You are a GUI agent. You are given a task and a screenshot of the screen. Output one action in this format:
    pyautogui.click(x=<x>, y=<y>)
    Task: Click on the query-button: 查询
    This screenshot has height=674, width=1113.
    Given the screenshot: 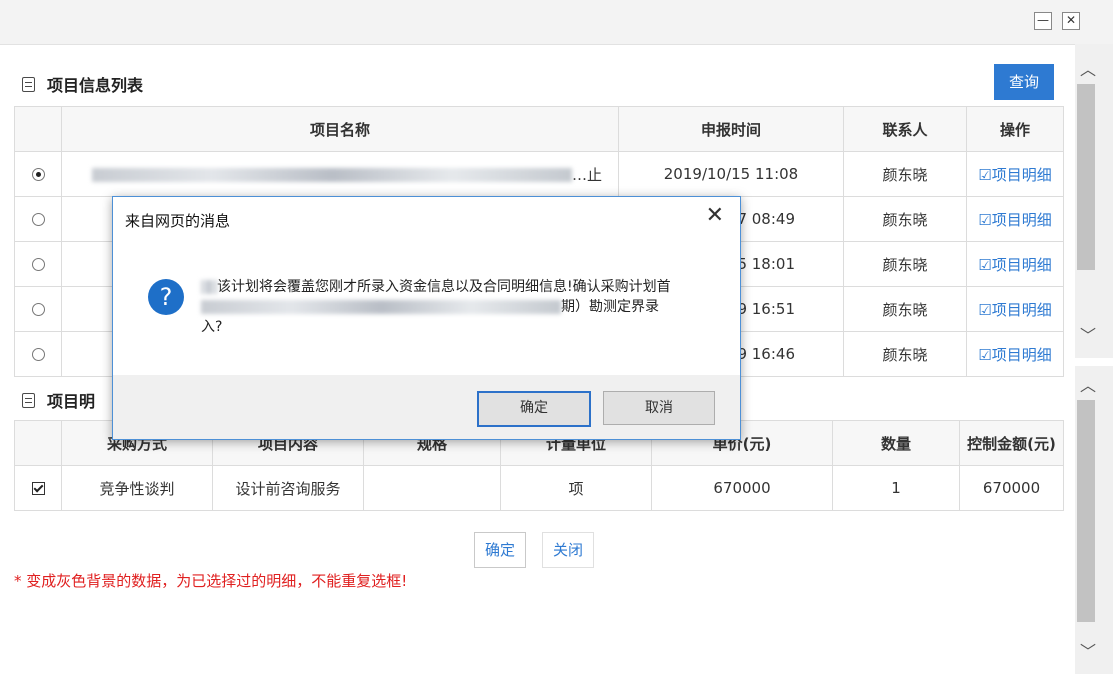 What is the action you would take?
    pyautogui.click(x=1024, y=82)
    